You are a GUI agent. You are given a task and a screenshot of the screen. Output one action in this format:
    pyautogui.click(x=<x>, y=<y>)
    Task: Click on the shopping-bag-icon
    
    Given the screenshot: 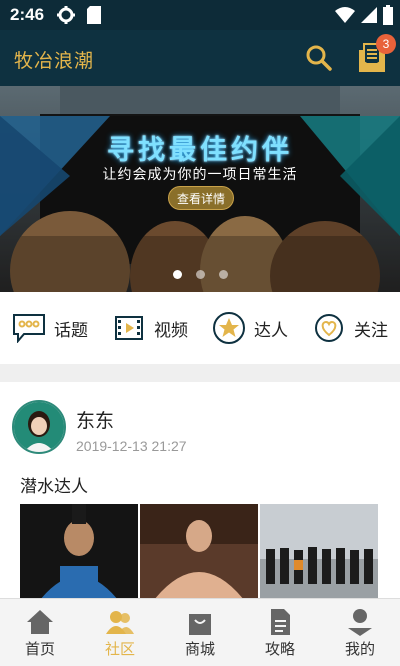 What is the action you would take?
    pyautogui.click(x=200, y=622)
    